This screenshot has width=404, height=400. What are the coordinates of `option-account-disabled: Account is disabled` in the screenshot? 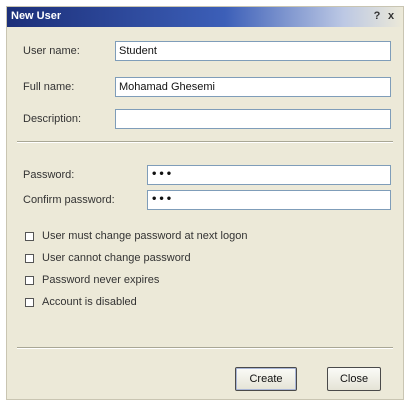 It's located at (81, 302).